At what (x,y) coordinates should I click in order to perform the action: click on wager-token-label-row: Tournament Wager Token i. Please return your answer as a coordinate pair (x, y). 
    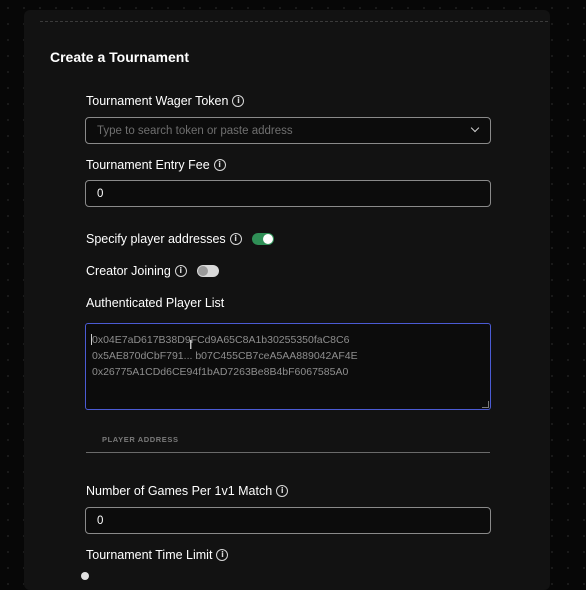
    Looking at the image, I should click on (165, 101).